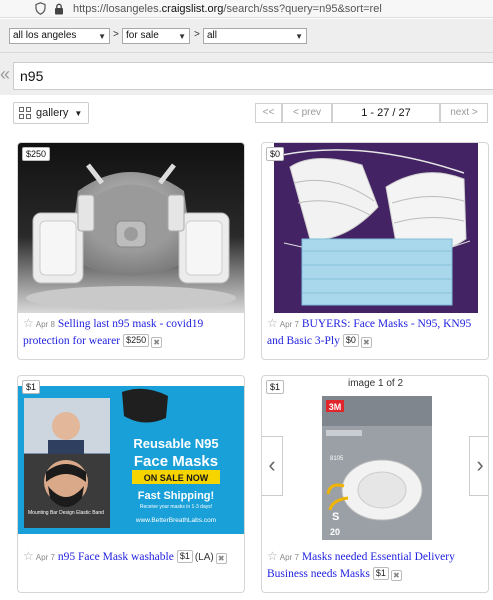 The image size is (493, 600). Describe the element at coordinates (116, 557) in the screenshot. I see `listing-title-link: n95 Face Mask washable` at that location.